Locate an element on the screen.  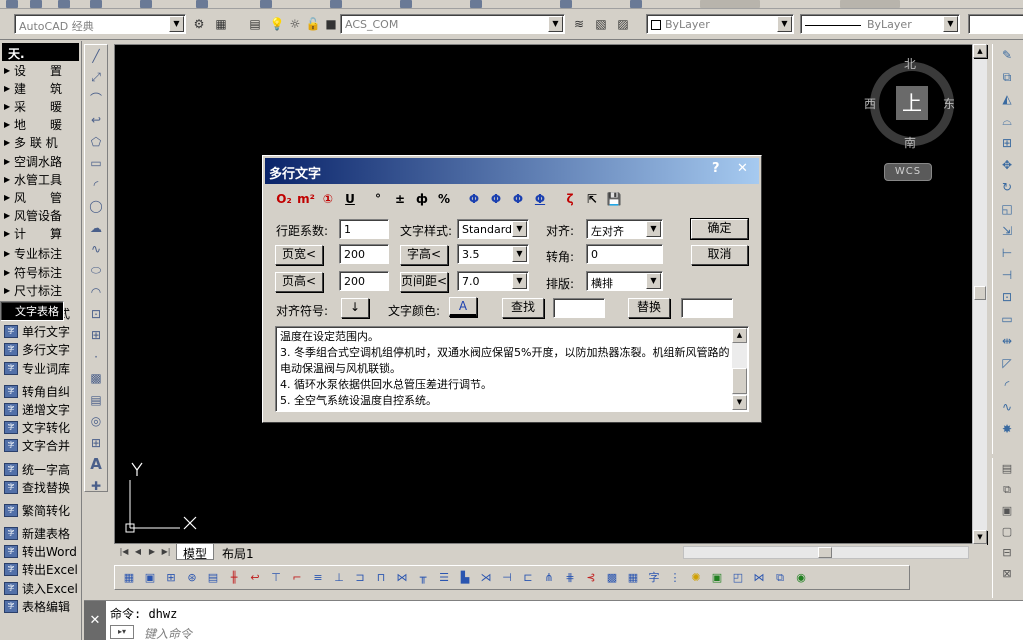
tool-icon: ╫ is located at coordinates (234, 578).